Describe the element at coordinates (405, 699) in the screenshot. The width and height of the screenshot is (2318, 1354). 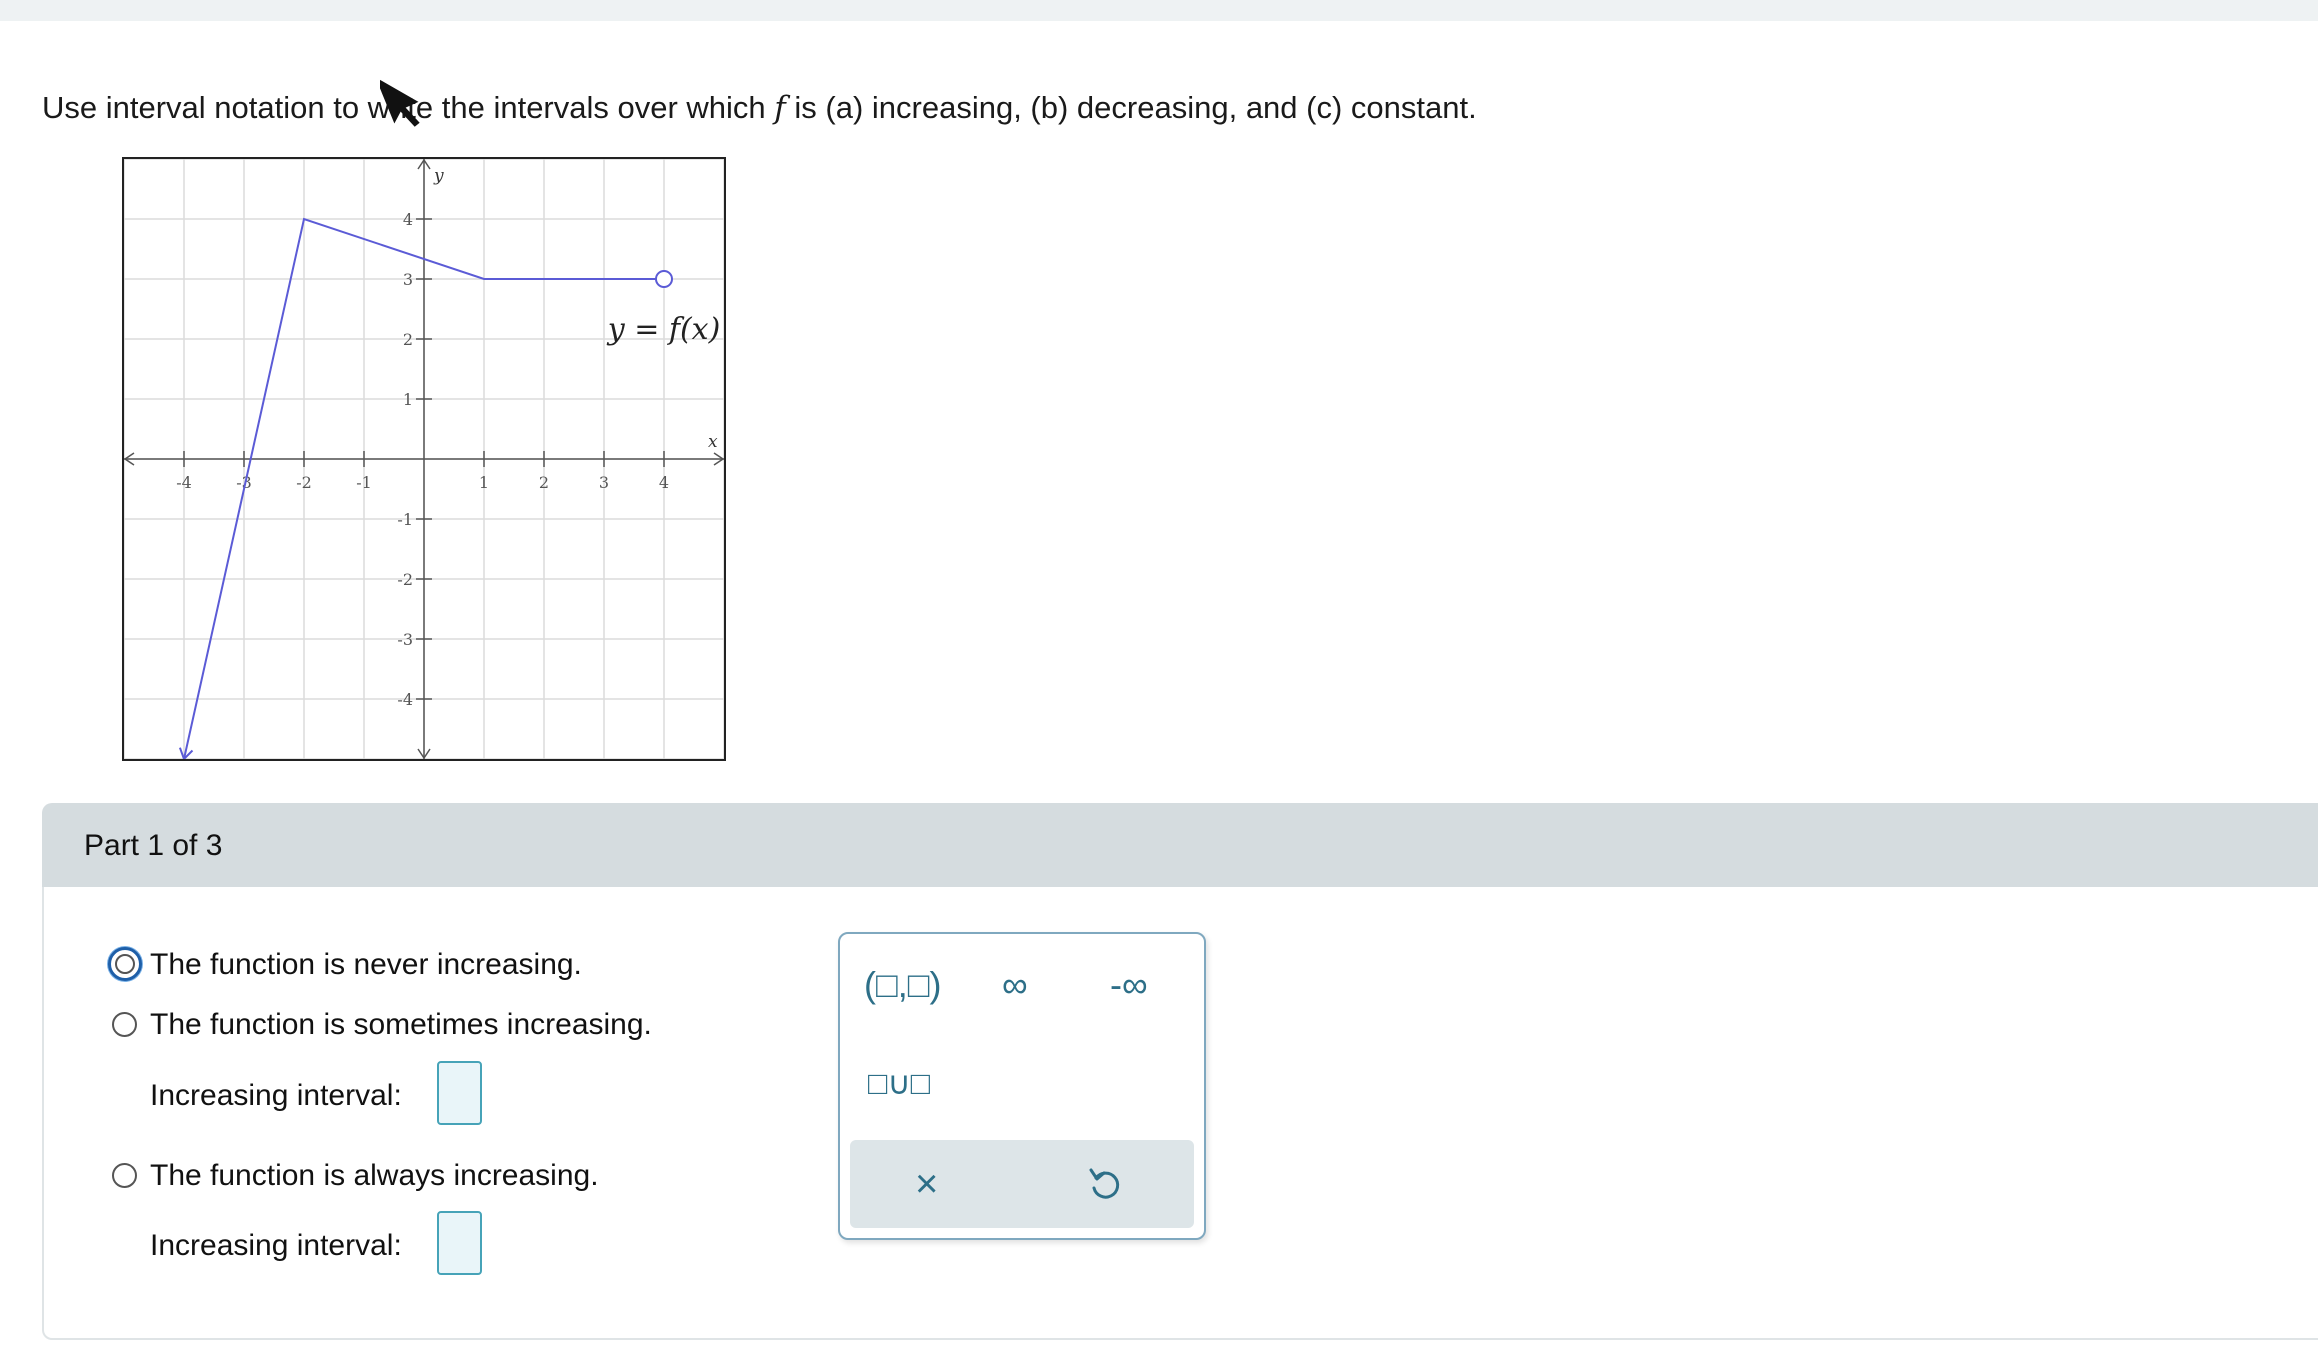
I see `y-tick-label: -4` at that location.